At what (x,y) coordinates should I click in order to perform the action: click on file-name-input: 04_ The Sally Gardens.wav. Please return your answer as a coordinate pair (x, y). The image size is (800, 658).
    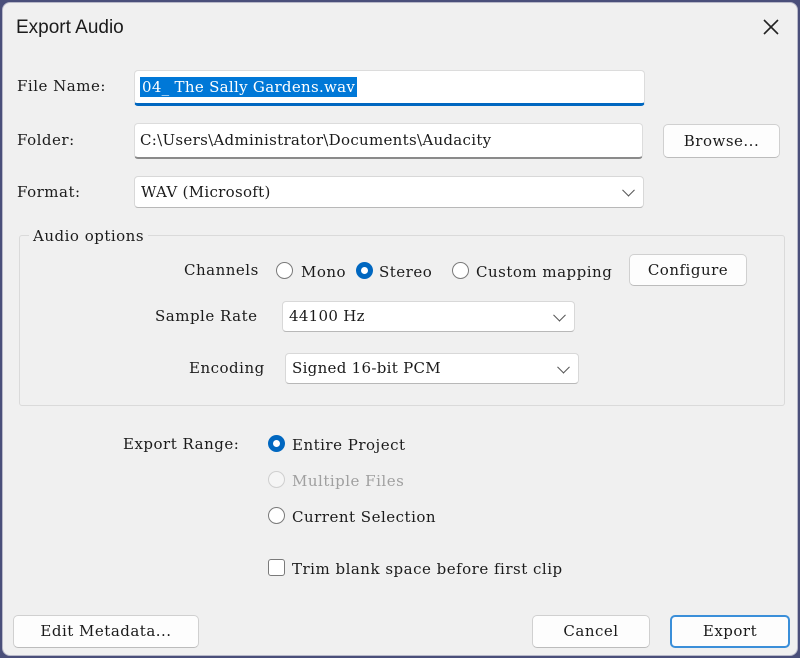
    Looking at the image, I should click on (389, 88).